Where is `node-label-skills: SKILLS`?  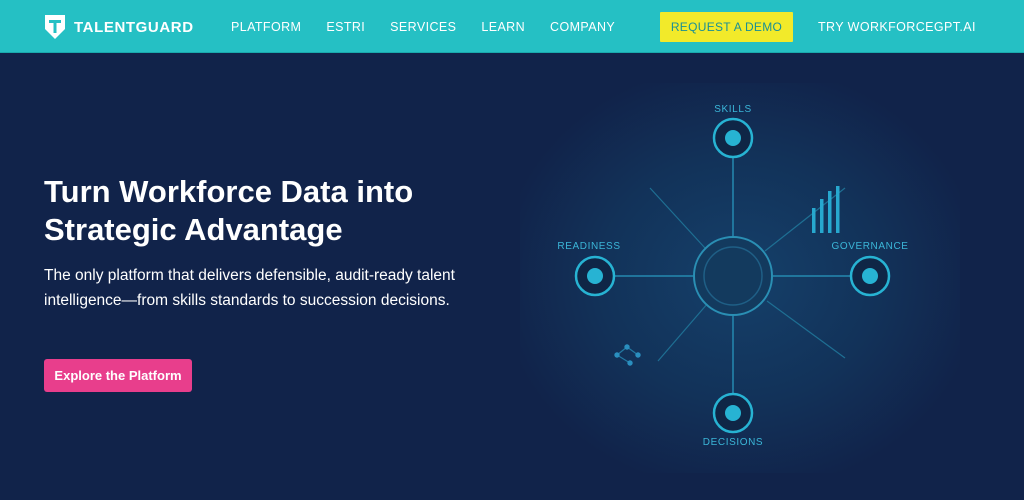
node-label-skills: SKILLS is located at coordinates (733, 109).